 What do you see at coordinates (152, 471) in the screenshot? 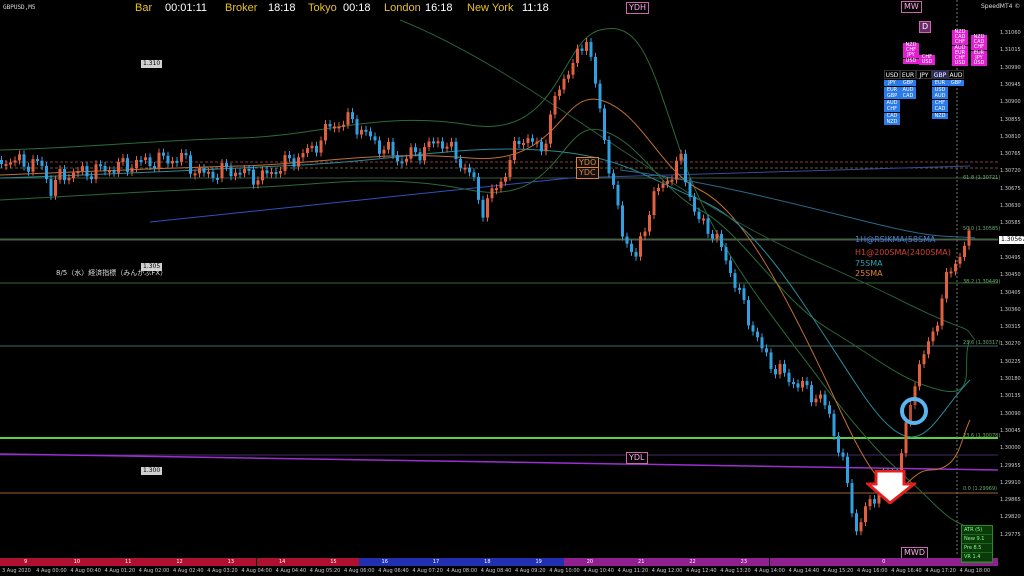
I see `price-box-1300: 1.300` at bounding box center [152, 471].